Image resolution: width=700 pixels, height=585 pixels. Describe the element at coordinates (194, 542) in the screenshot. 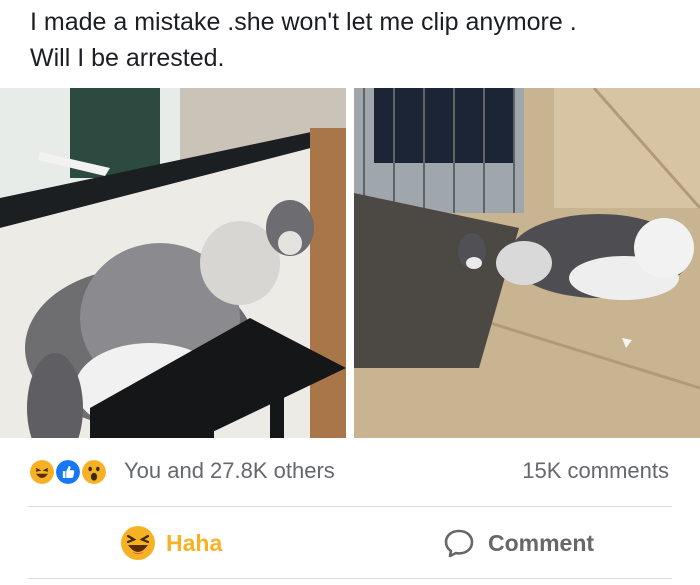

I see `haha-button-label: Haha` at that location.